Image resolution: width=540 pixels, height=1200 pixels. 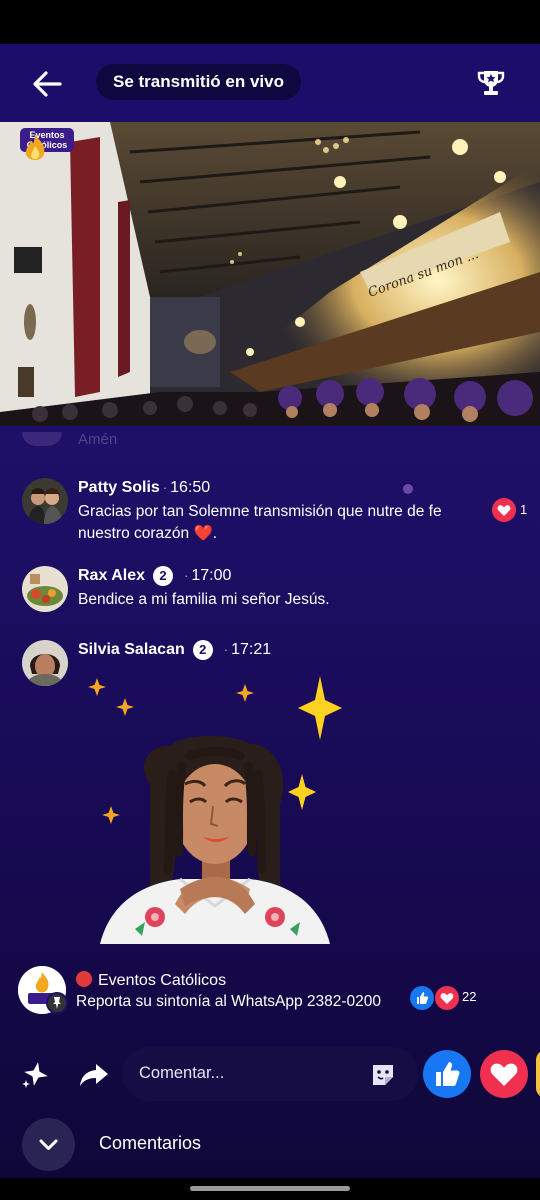 I want to click on system-nav-bar, so click(x=270, y=1189).